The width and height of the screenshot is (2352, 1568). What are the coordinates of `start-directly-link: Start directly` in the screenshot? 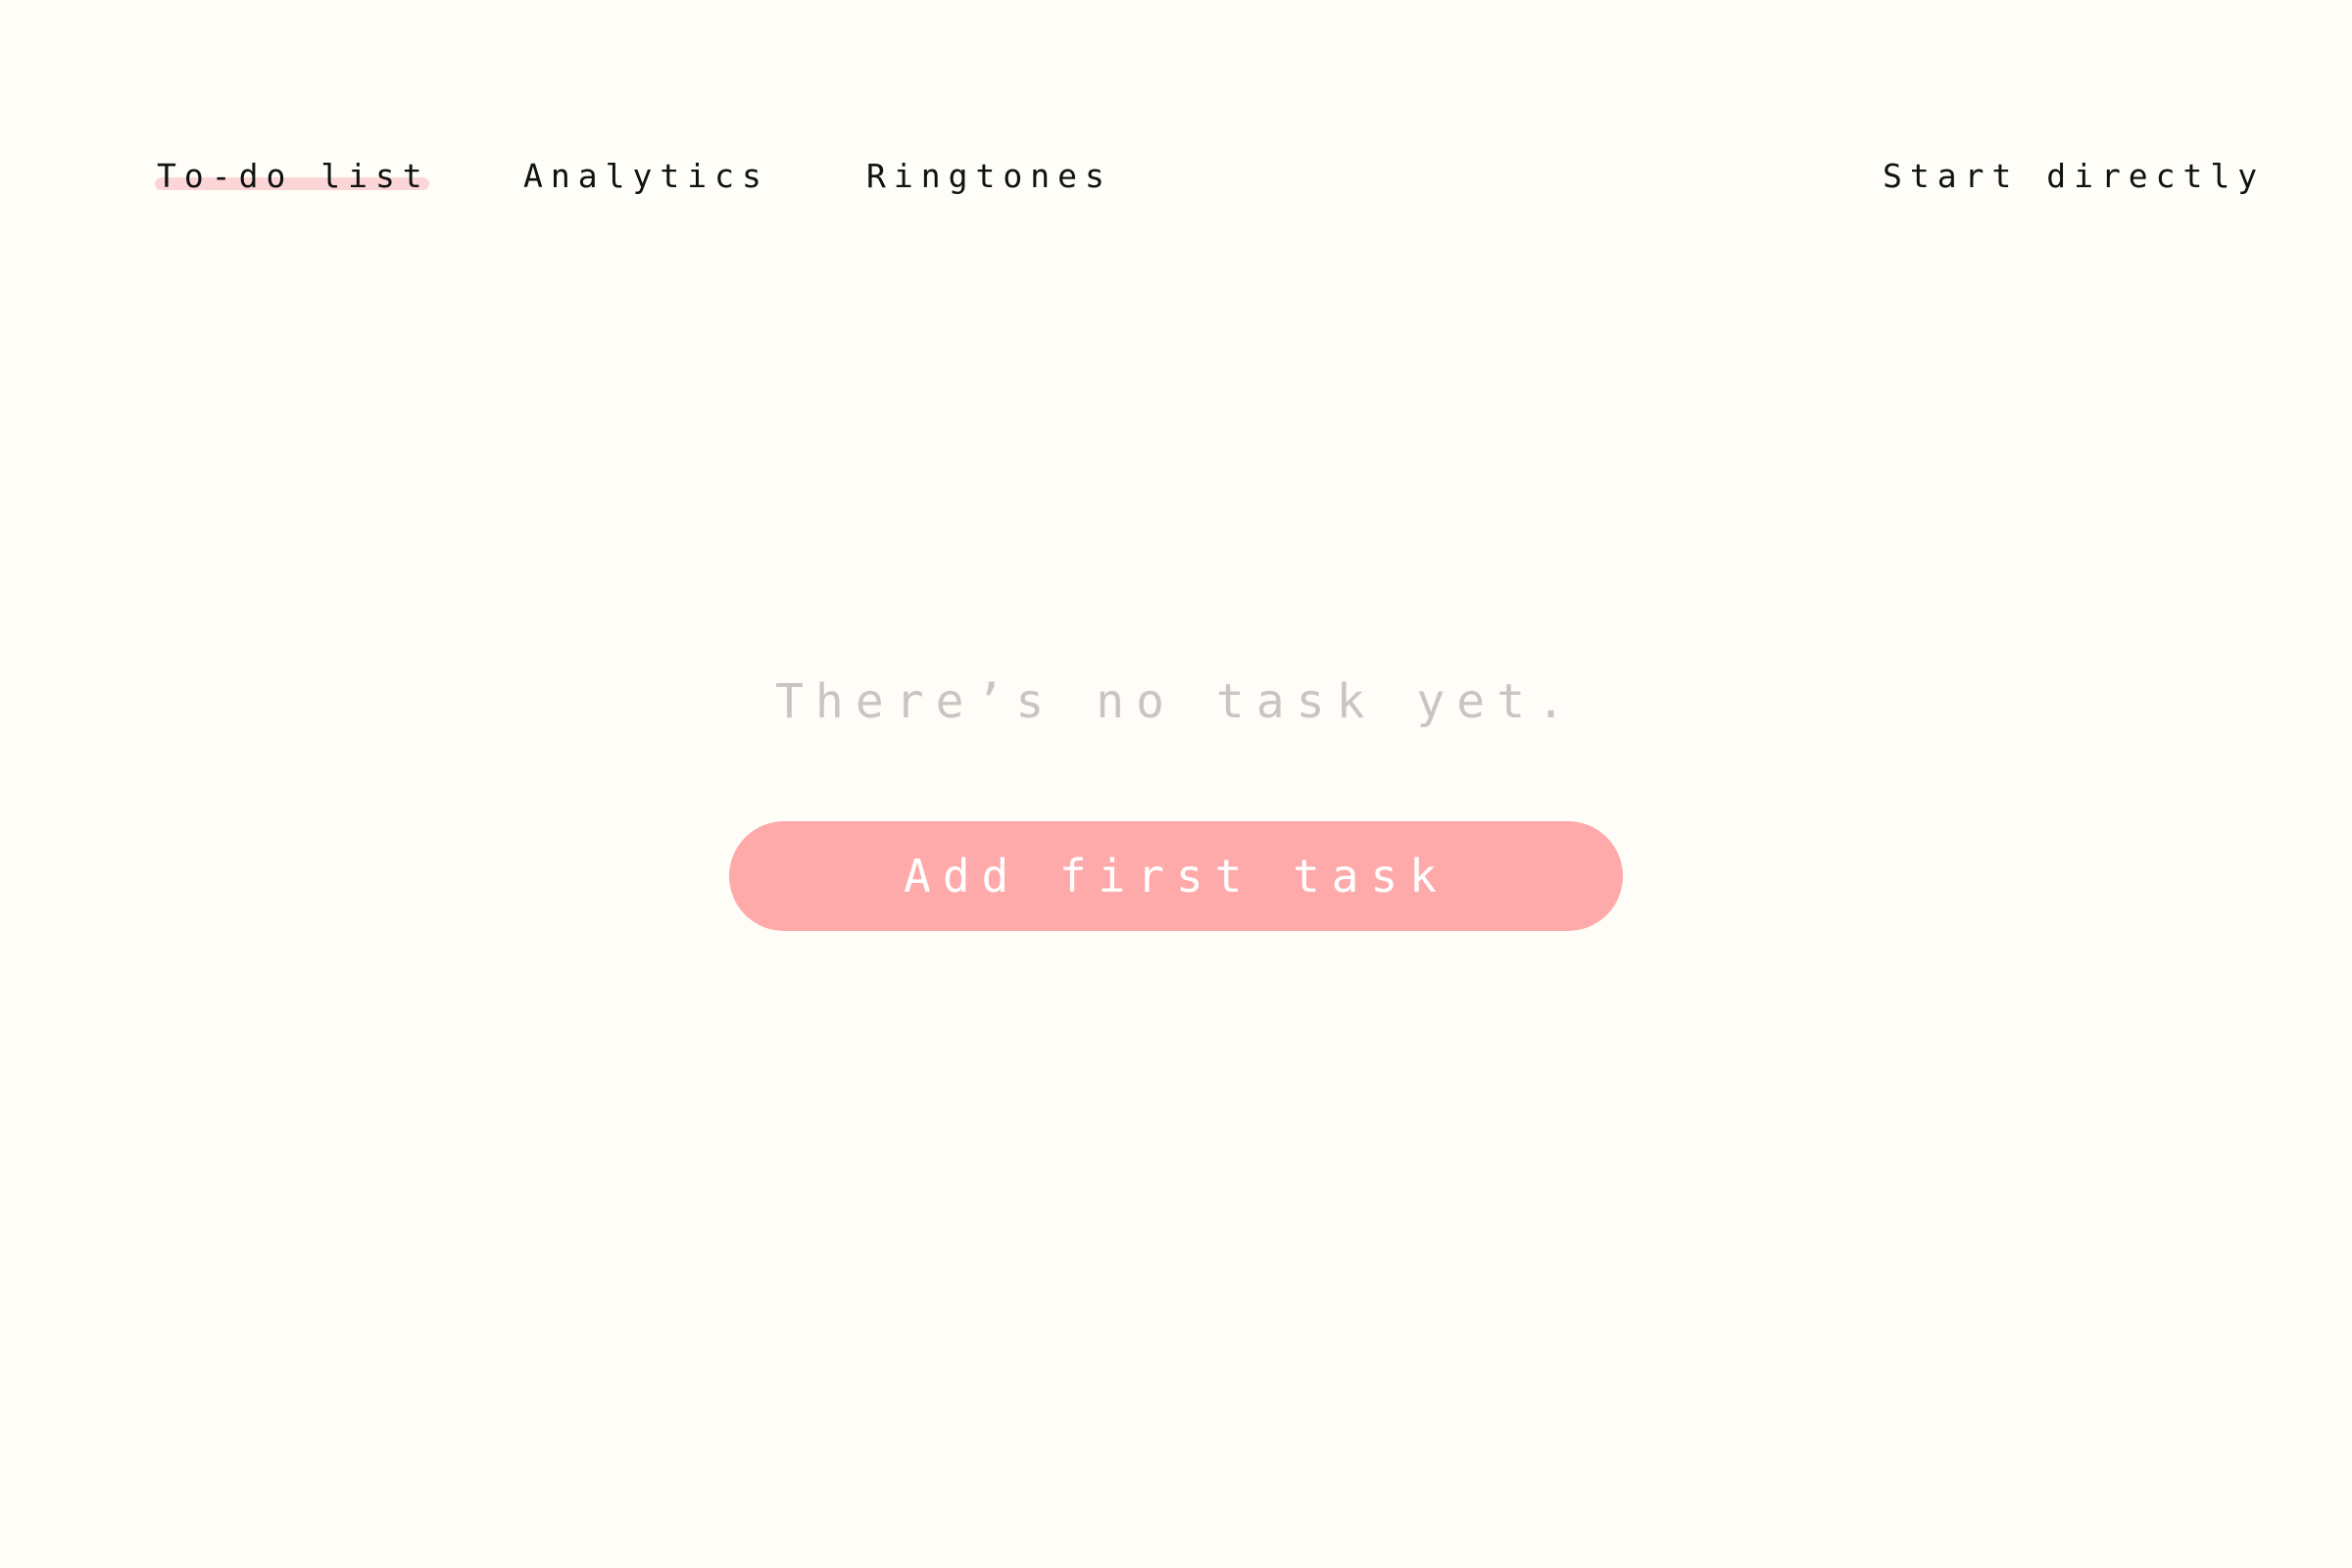 It's located at (2074, 176).